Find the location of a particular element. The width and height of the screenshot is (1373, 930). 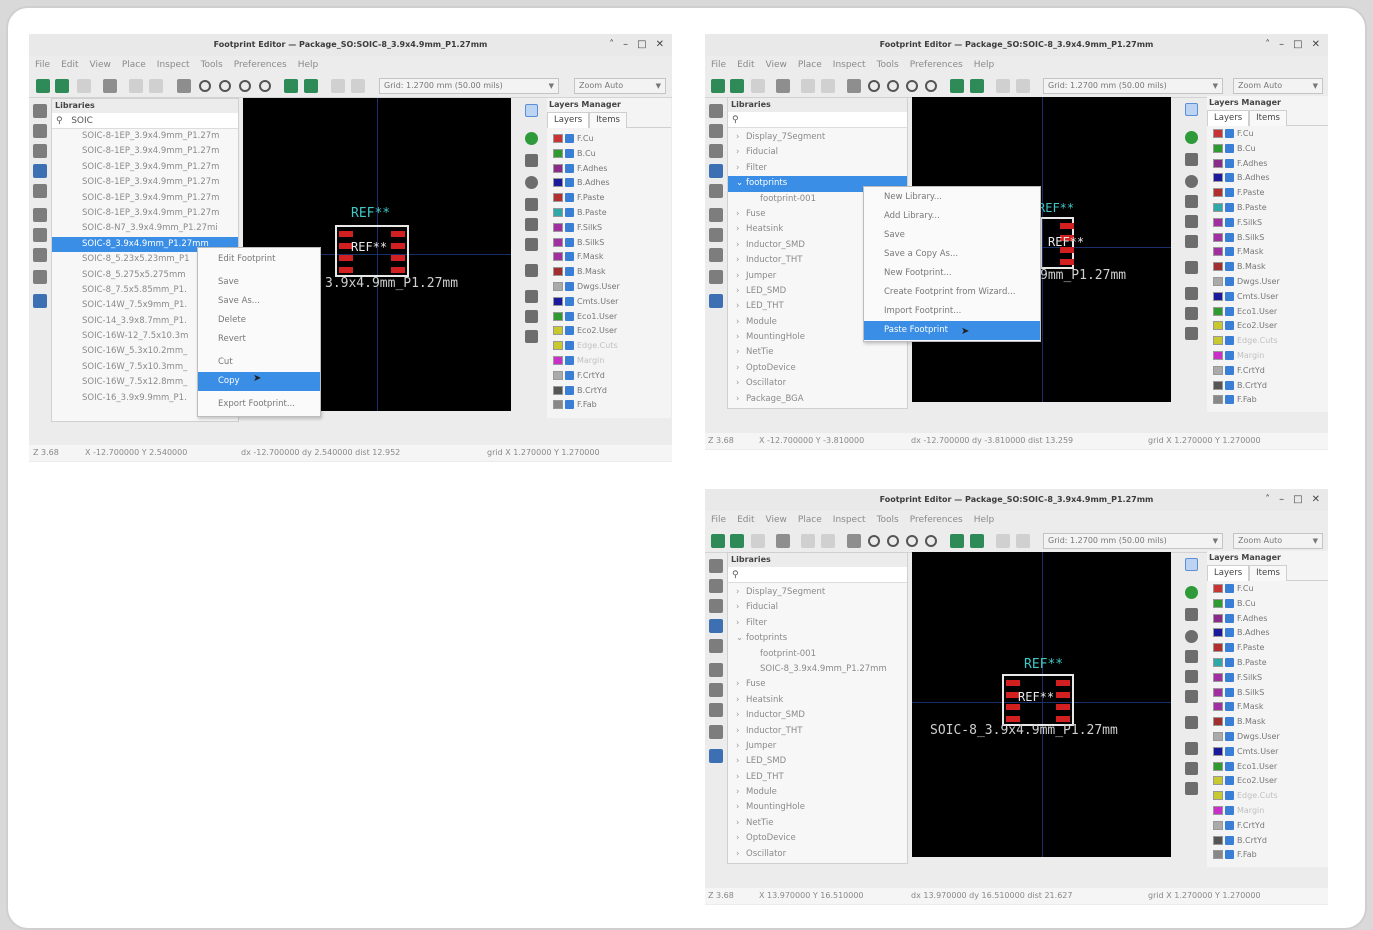

context-menu-item: Save is located at coordinates (259, 282).